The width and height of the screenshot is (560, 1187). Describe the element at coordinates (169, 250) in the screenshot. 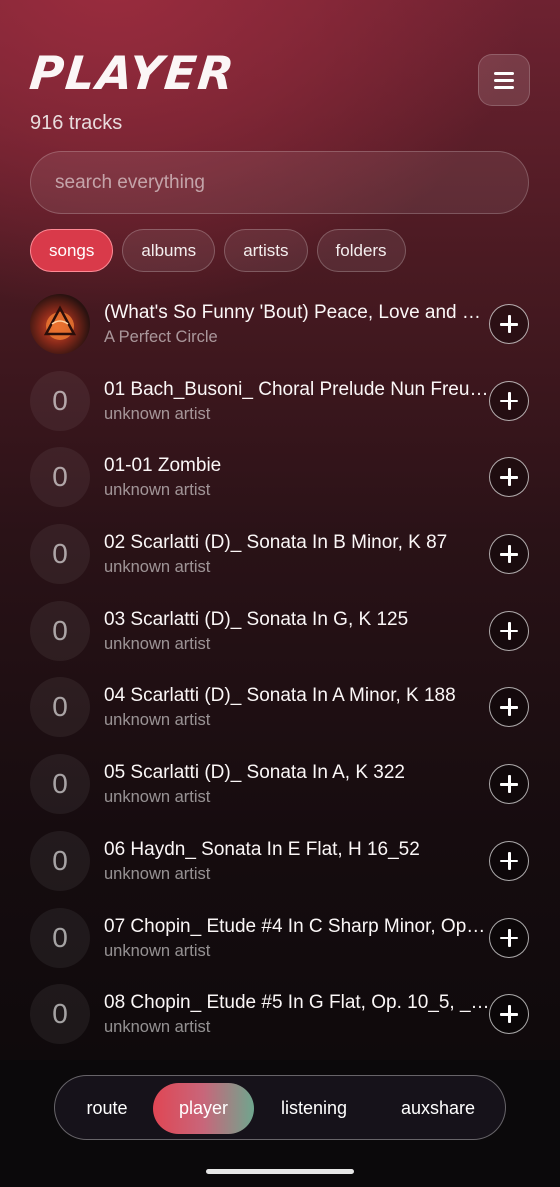

I see `filter-albums: albums` at that location.